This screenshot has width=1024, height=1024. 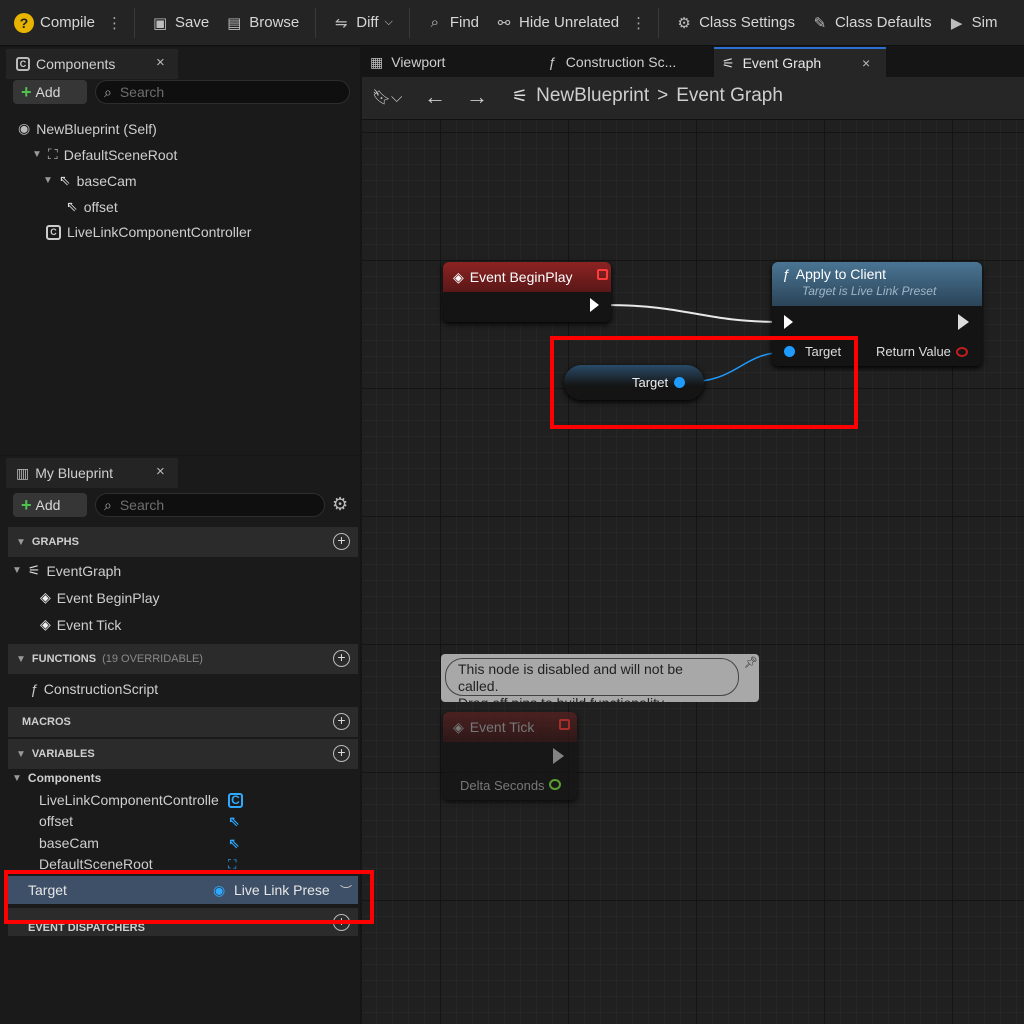 I want to click on variable-livelinkcontroller: LiveLinkComponentControlle C, so click(x=183, y=800).